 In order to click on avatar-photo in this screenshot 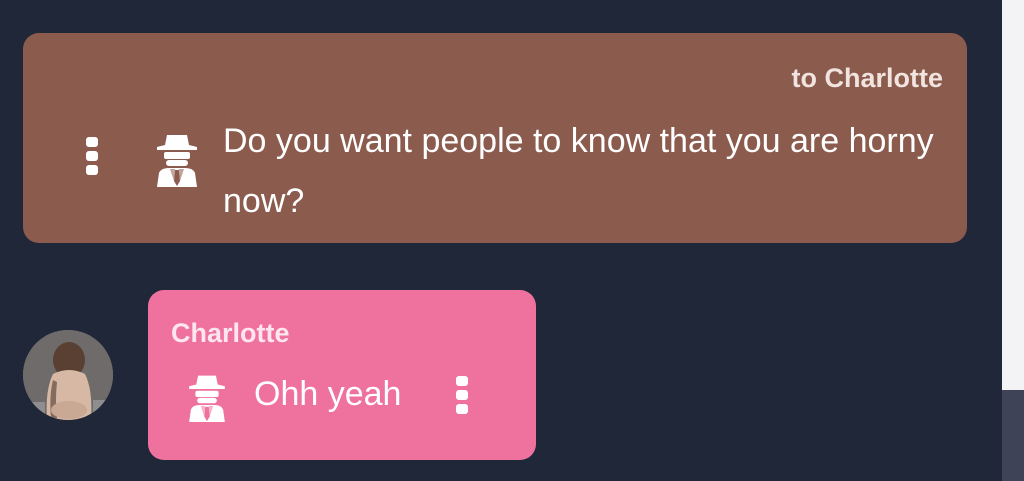, I will do `click(68, 375)`.